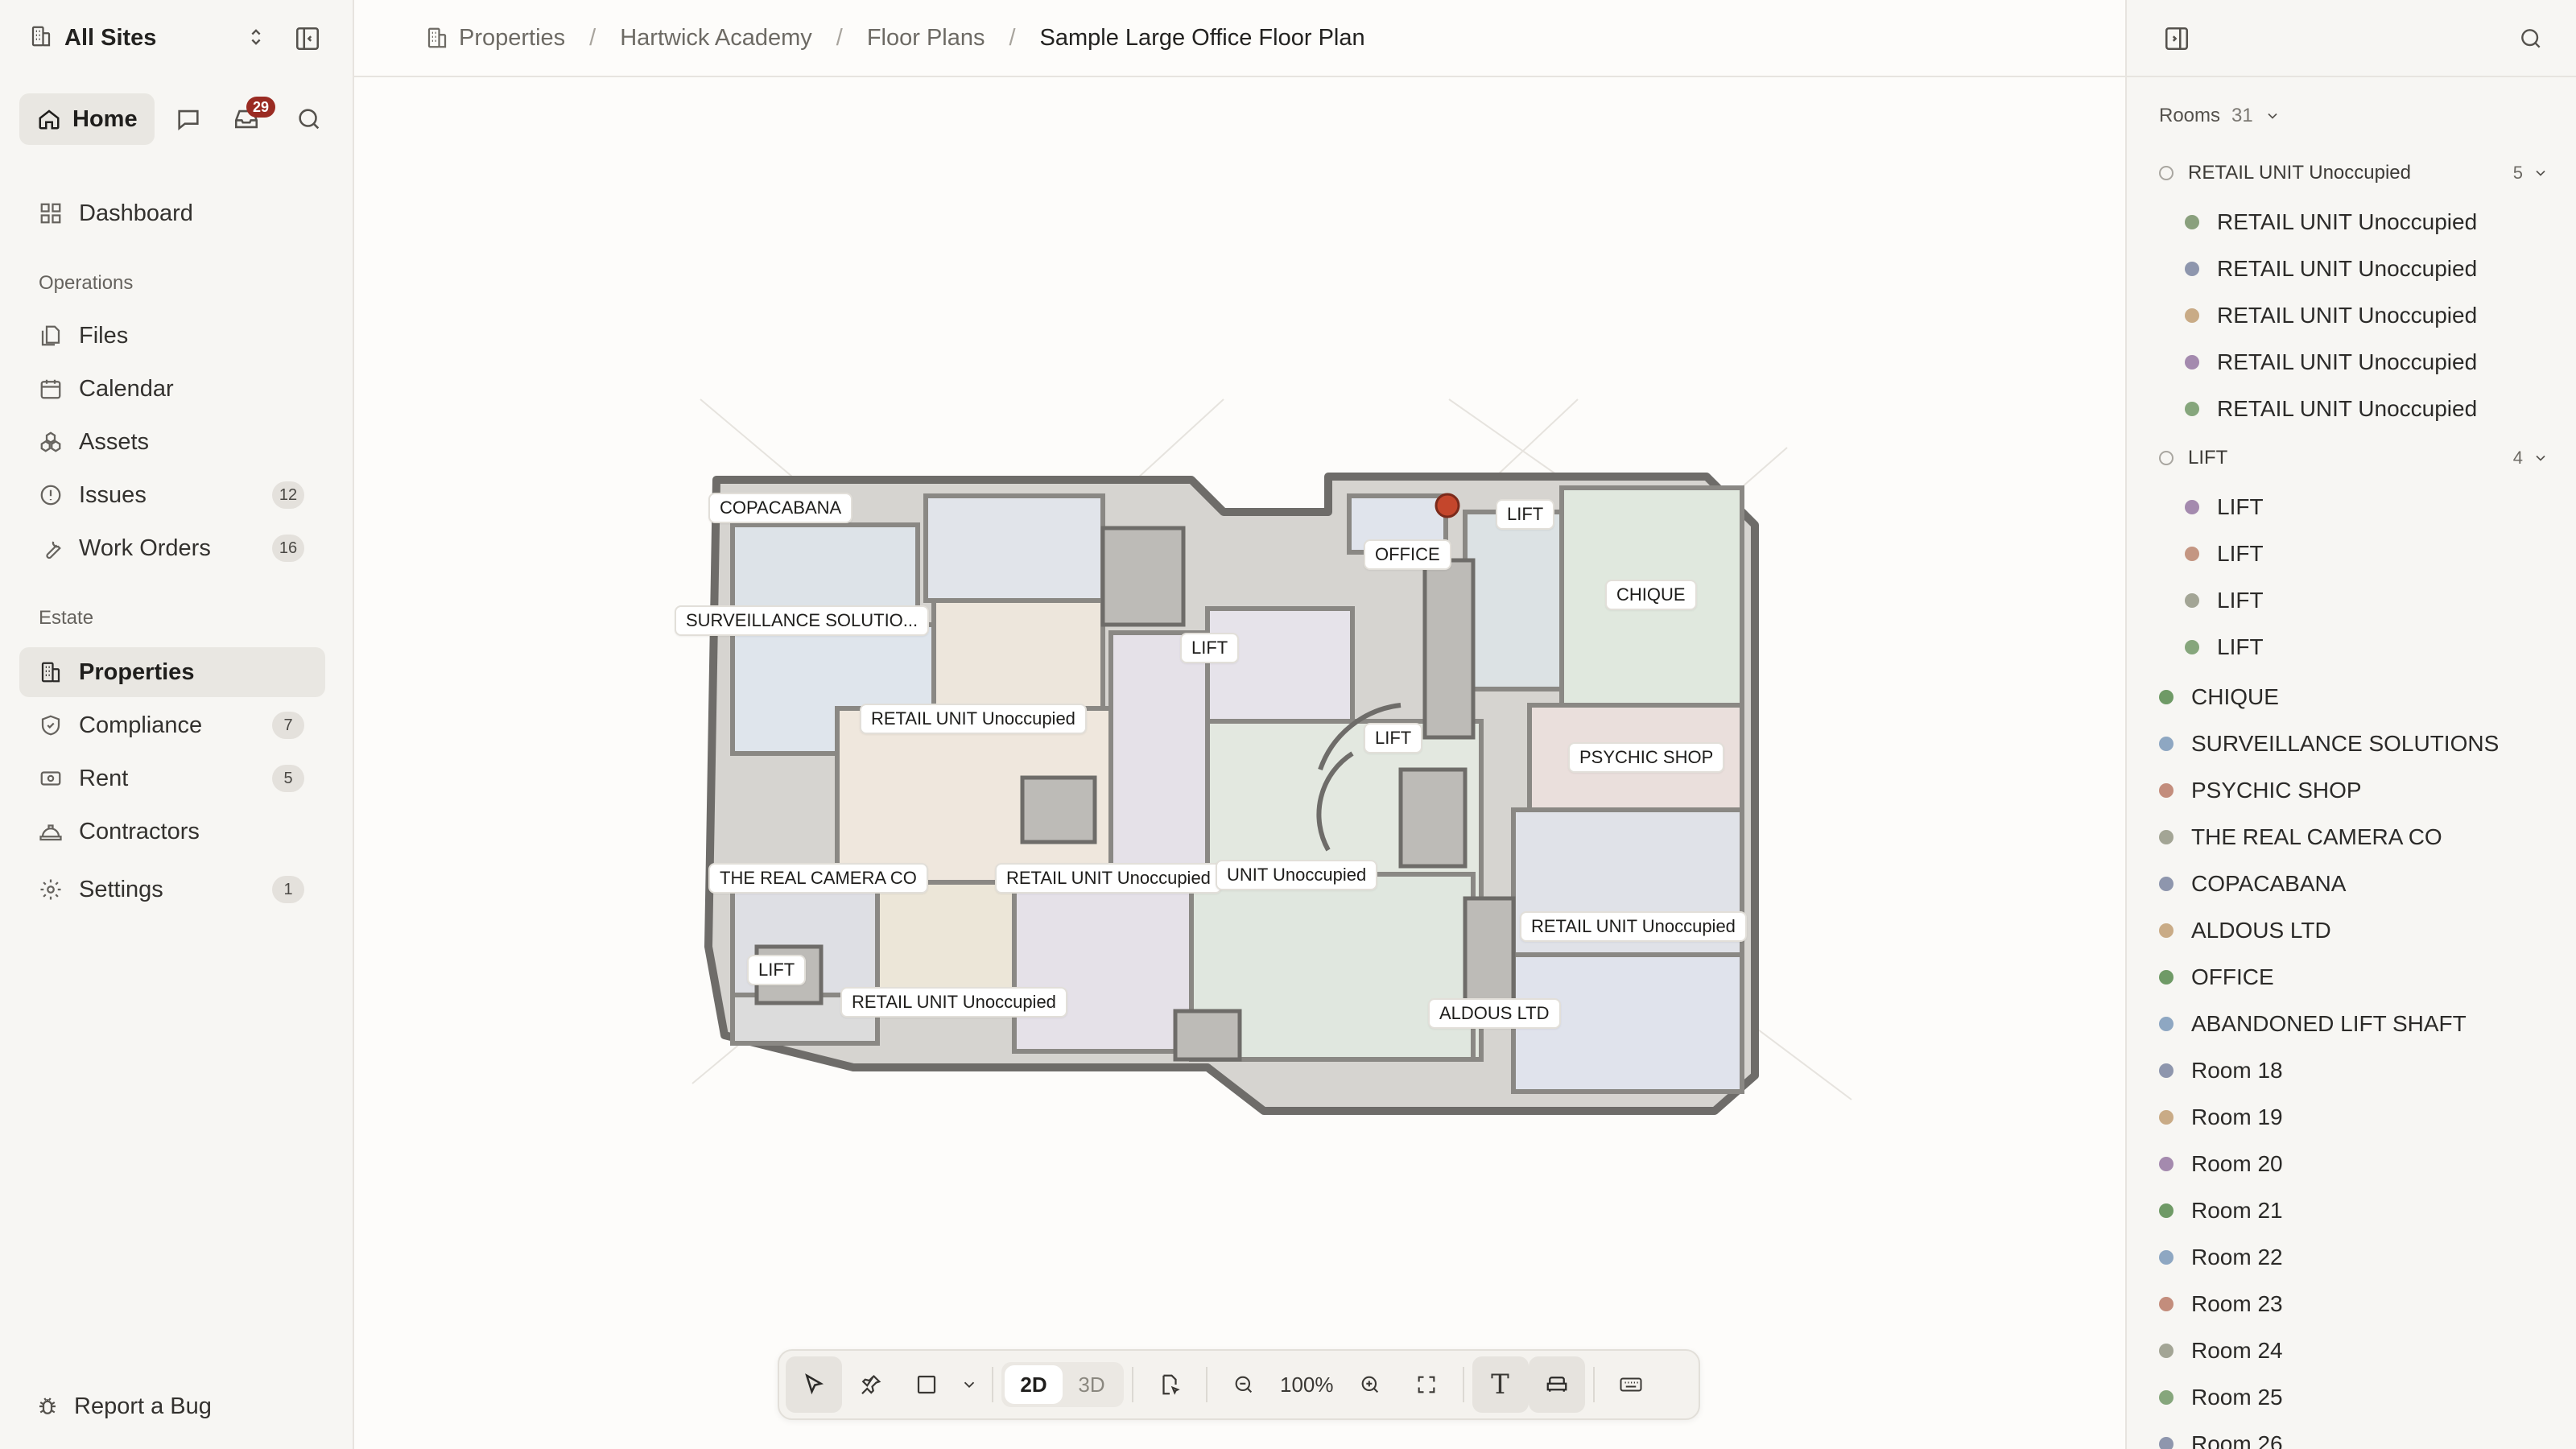 The image size is (2576, 1449). What do you see at coordinates (2356, 1023) in the screenshot?
I see `room-item: ABANDONED LIFT SHAFT` at bounding box center [2356, 1023].